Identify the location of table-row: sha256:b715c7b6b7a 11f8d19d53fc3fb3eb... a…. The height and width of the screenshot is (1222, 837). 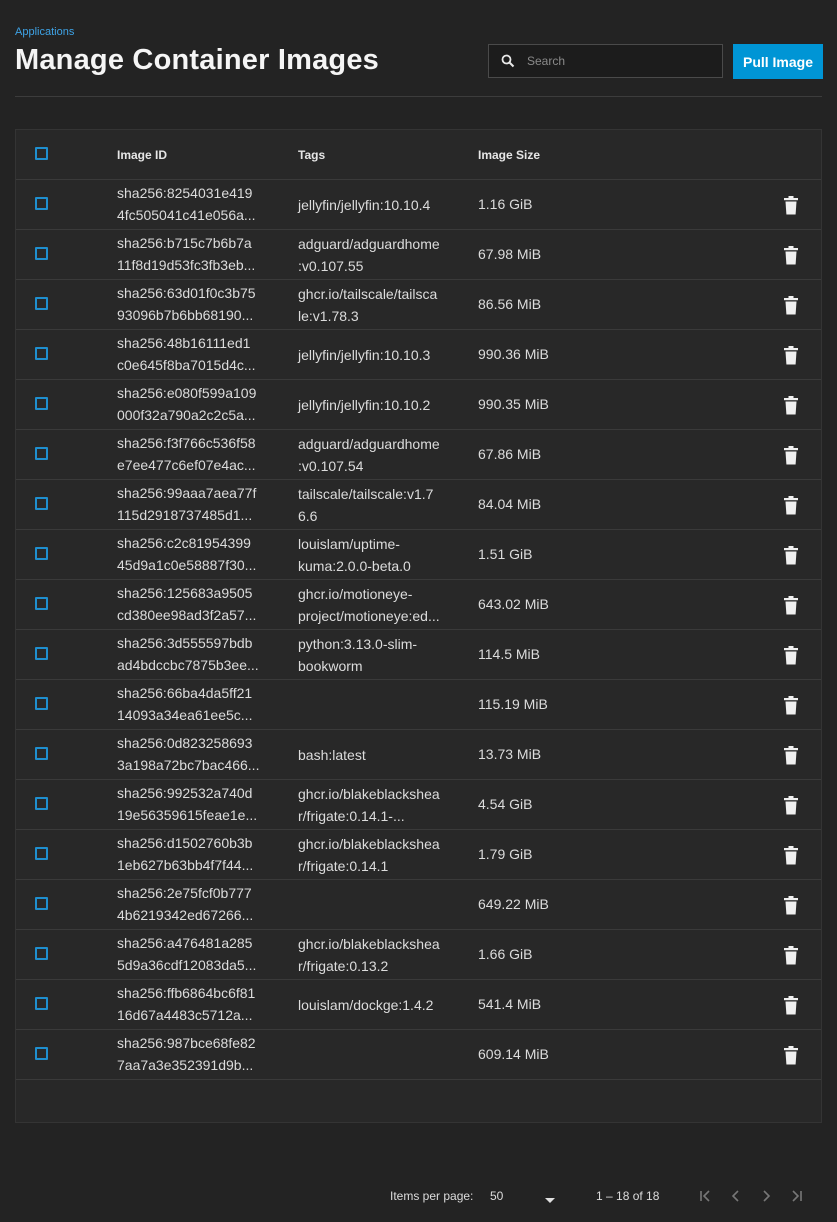
(418, 255).